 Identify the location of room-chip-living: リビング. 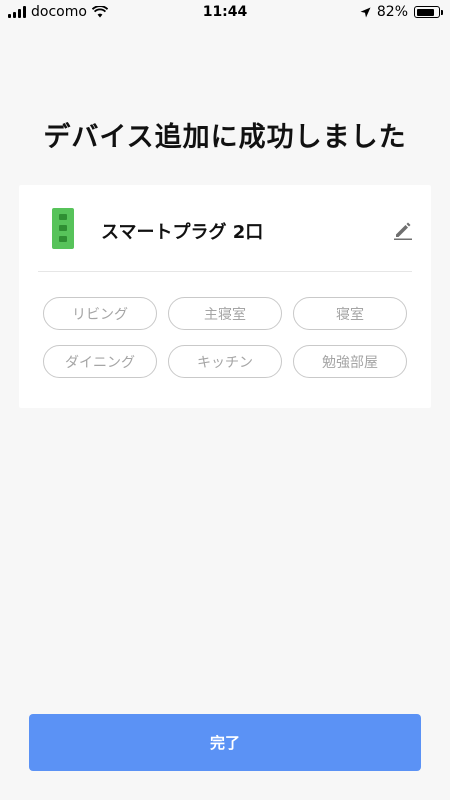
(100, 313).